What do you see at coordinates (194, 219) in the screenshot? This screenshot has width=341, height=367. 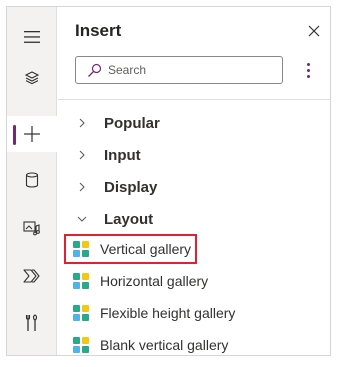 I see `category-layout: Layout` at bounding box center [194, 219].